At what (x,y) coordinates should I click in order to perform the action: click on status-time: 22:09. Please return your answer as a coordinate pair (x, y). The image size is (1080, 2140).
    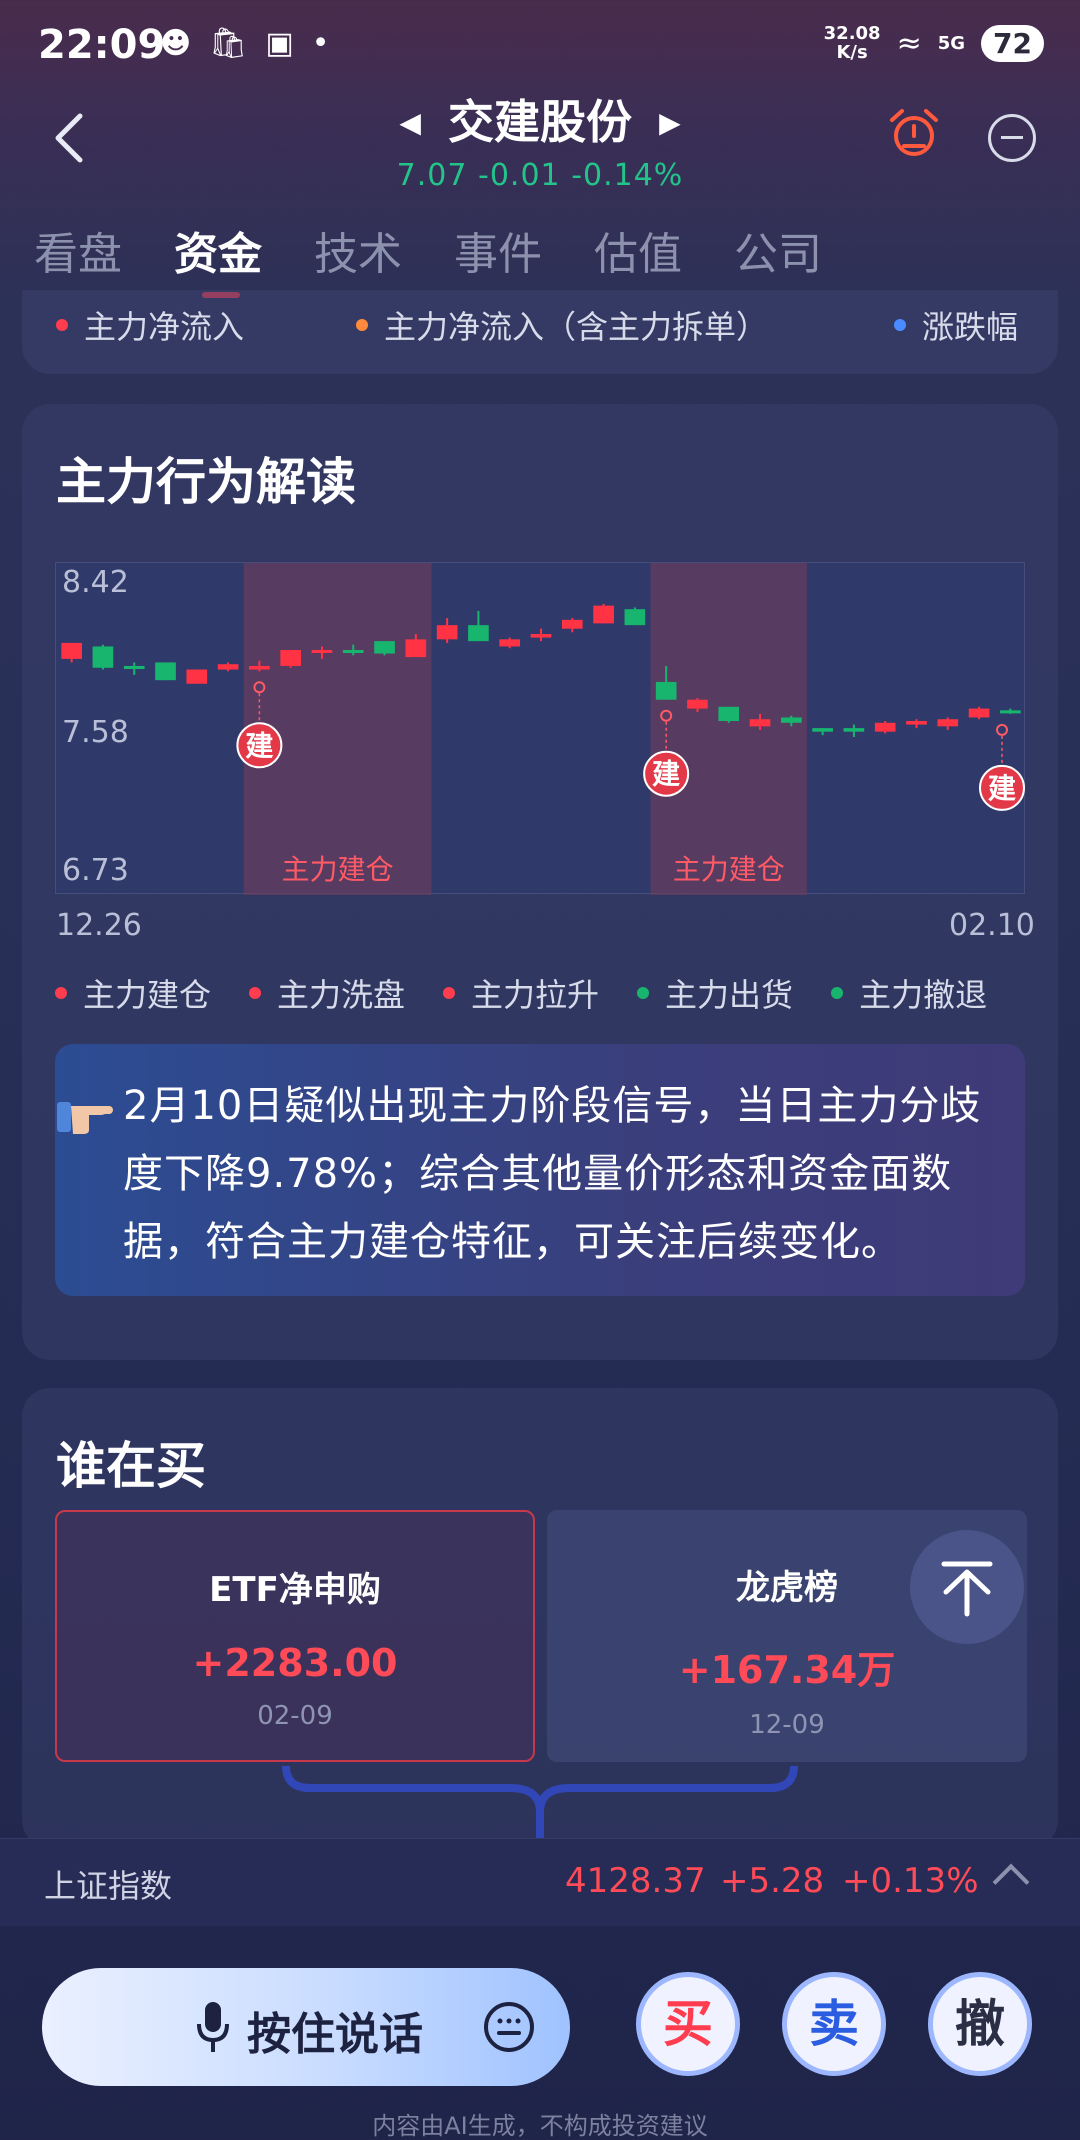
    Looking at the image, I should click on (102, 45).